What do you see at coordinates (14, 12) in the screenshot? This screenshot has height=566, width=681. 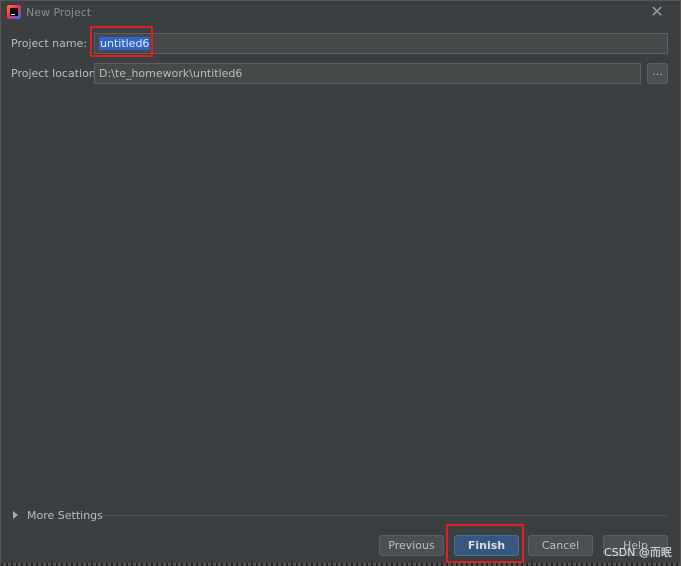 I see `intellij-idea-icon` at bounding box center [14, 12].